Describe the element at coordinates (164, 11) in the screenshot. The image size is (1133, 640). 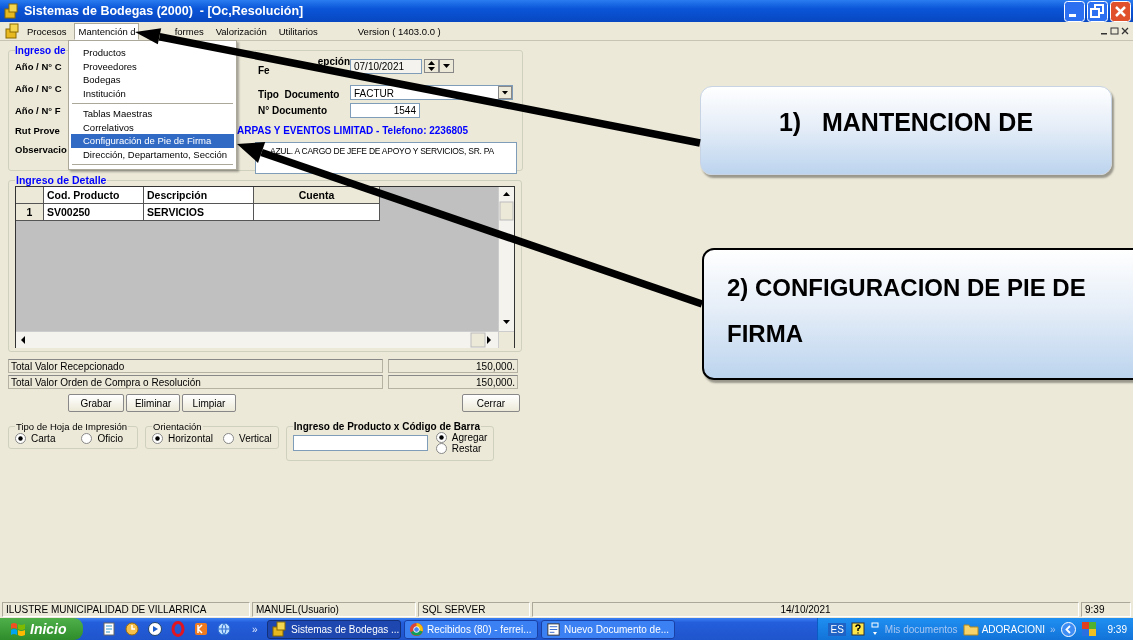
I see `window-title: Sistemas de Bodegas (2000) - [Oc,Resolución]` at that location.